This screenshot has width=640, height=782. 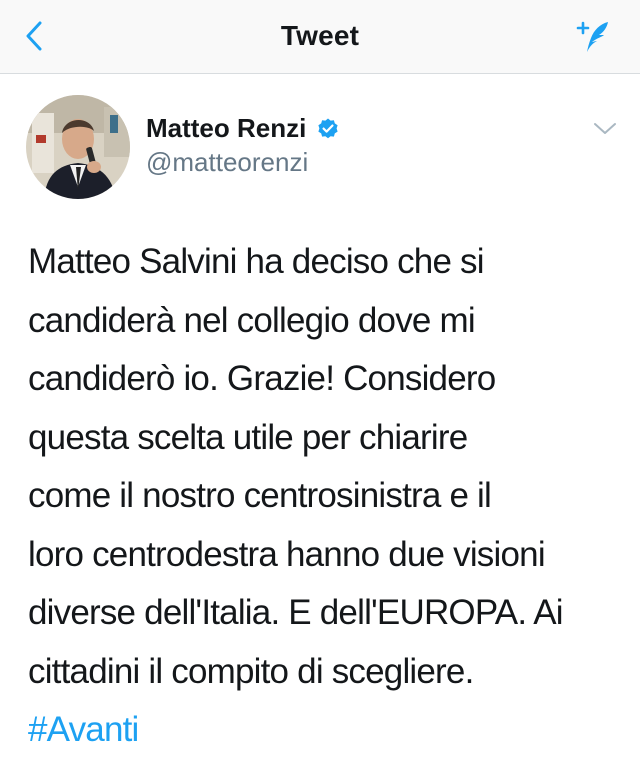 What do you see at coordinates (248, 437) in the screenshot?
I see `tweet-text-line: questa scelta utile per chiarire` at bounding box center [248, 437].